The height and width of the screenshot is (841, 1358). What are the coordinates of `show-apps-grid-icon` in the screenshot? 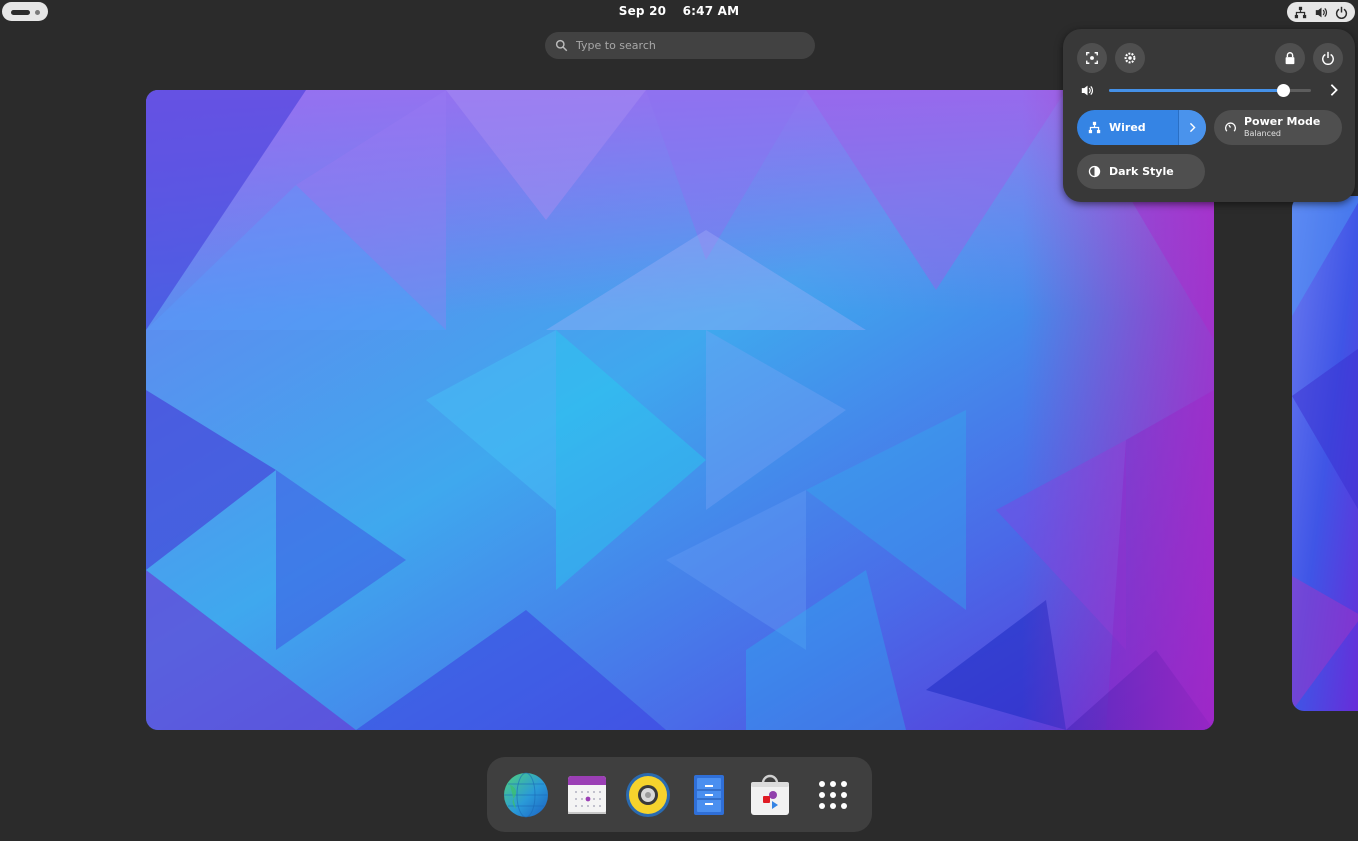 It's located at (833, 795).